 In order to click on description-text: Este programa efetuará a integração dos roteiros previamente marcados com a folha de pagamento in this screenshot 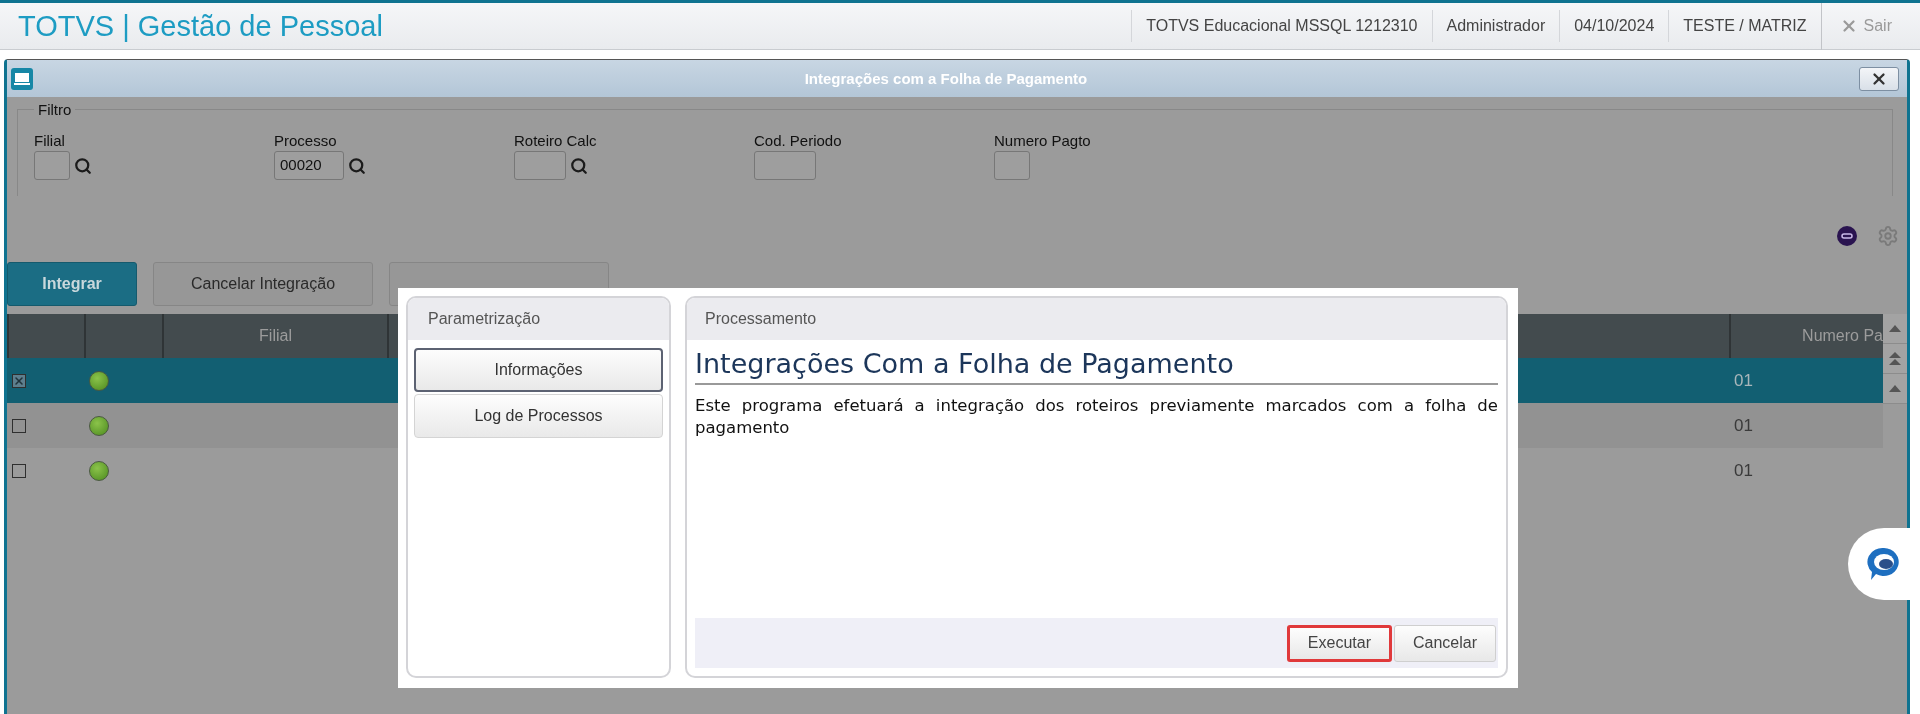, I will do `click(1096, 417)`.